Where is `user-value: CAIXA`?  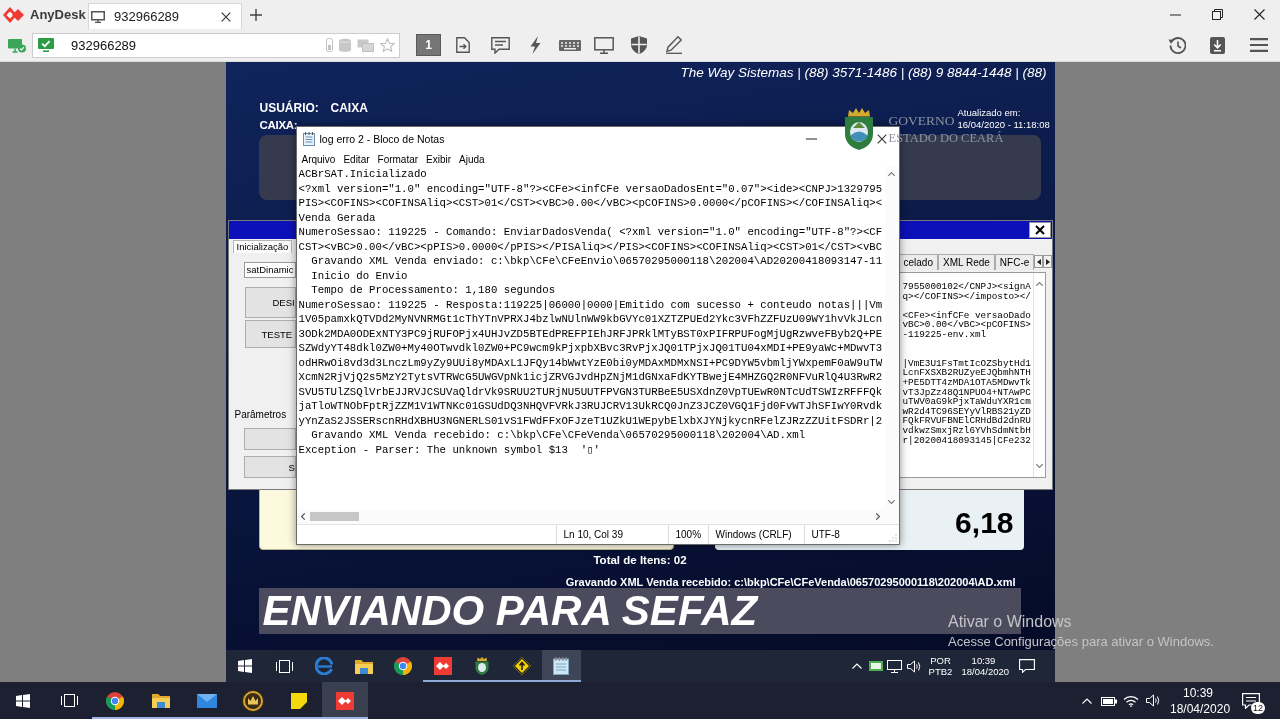
user-value: CAIXA is located at coordinates (349, 108).